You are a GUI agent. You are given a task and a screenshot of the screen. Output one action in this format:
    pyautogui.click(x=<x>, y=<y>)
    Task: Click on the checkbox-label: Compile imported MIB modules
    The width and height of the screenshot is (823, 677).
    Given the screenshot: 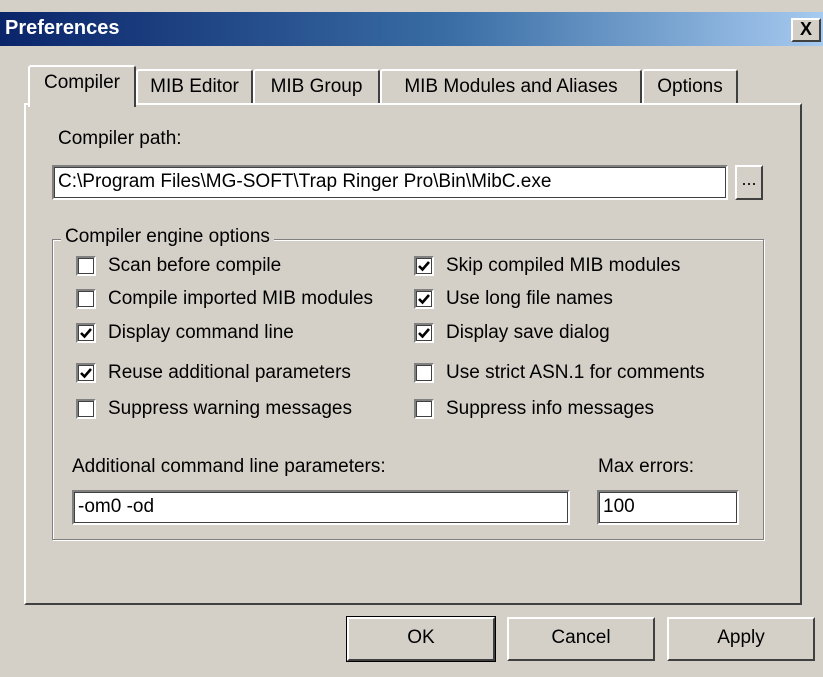 What is the action you would take?
    pyautogui.click(x=241, y=298)
    